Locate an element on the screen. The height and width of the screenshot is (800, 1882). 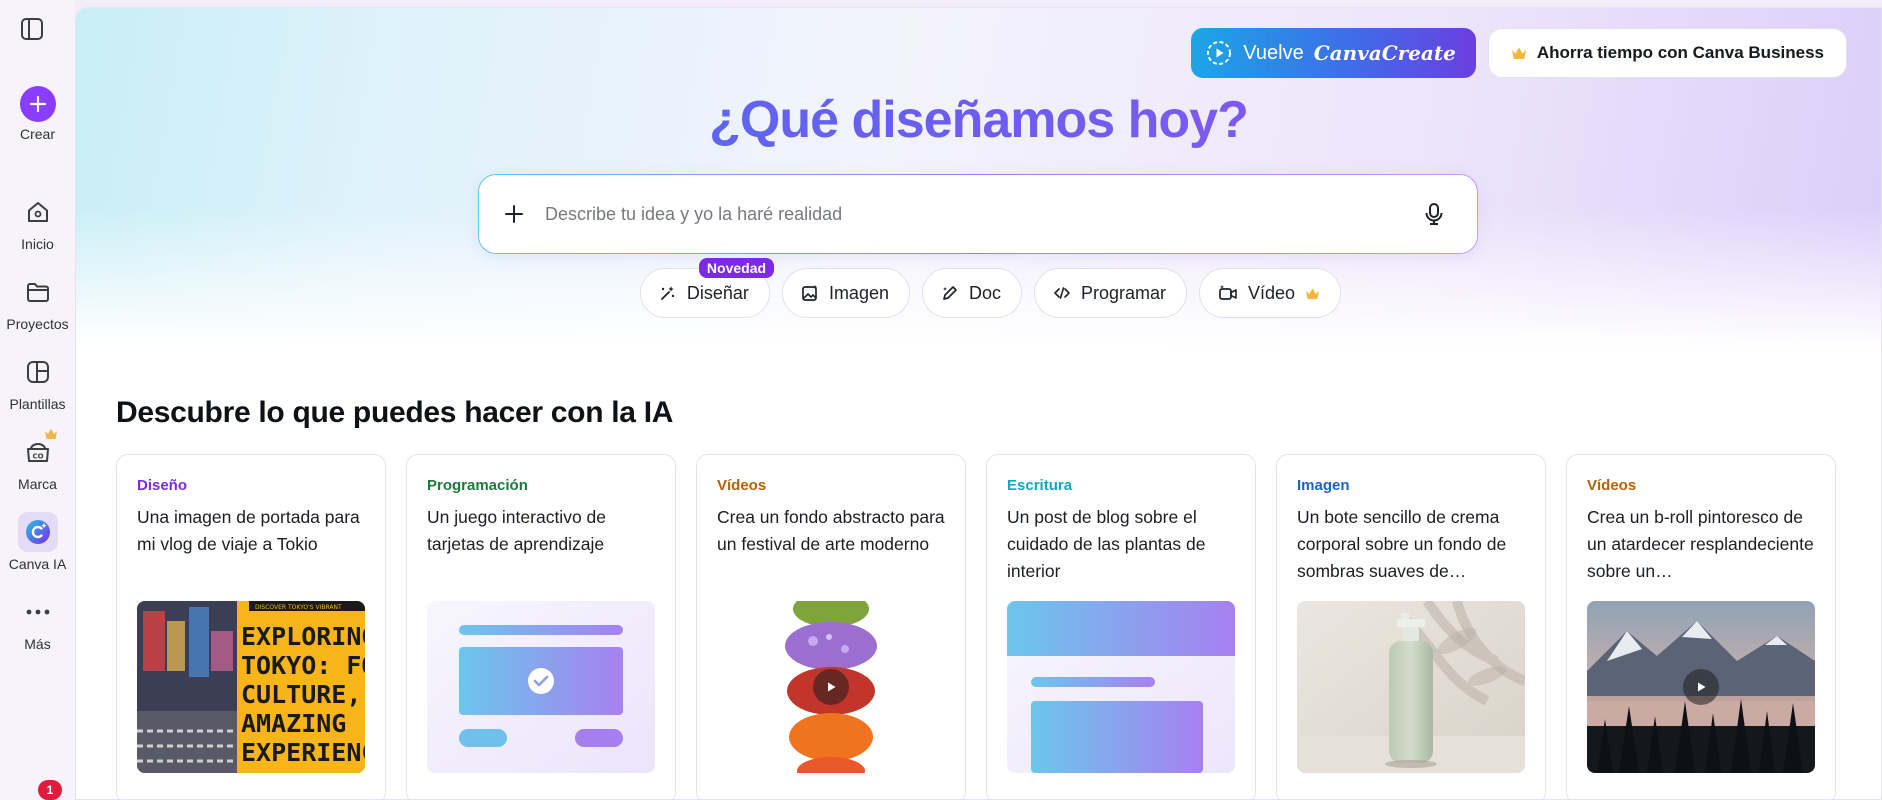
cream-bottle-image is located at coordinates (1411, 687).